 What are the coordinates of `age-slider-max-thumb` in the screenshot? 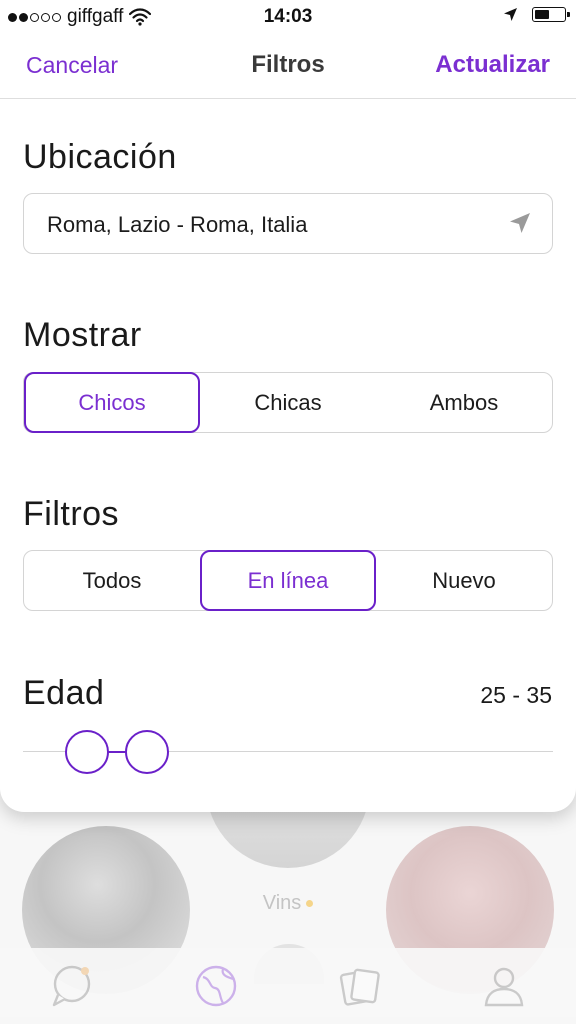 It's located at (147, 752).